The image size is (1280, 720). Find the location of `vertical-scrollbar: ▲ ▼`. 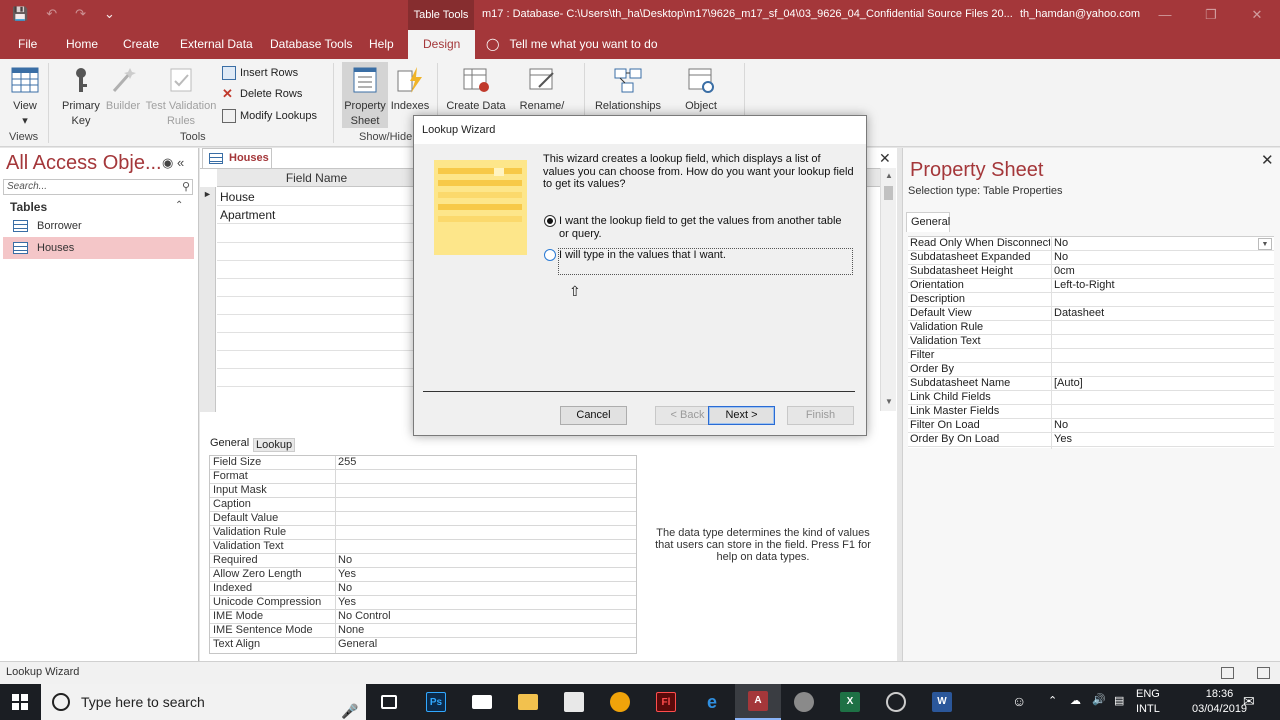

vertical-scrollbar: ▲ ▼ is located at coordinates (888, 289).